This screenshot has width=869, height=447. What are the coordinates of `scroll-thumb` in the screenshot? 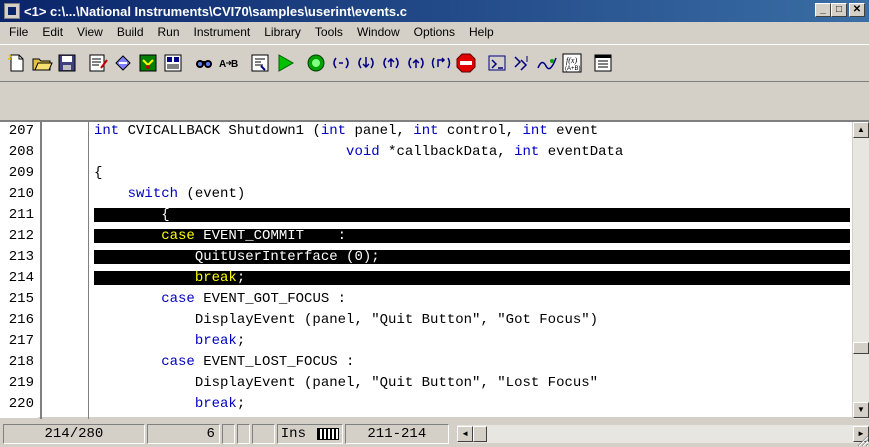 It's located at (861, 348).